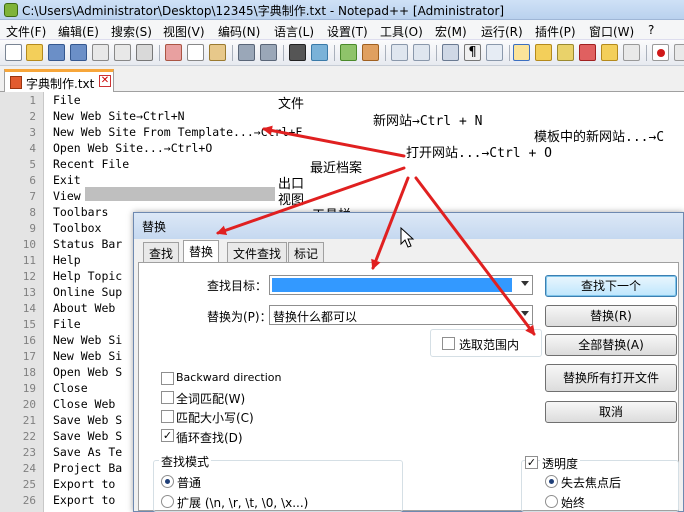 This screenshot has width=684, height=512. What do you see at coordinates (78, 52) in the screenshot?
I see `save-all-icon` at bounding box center [78, 52].